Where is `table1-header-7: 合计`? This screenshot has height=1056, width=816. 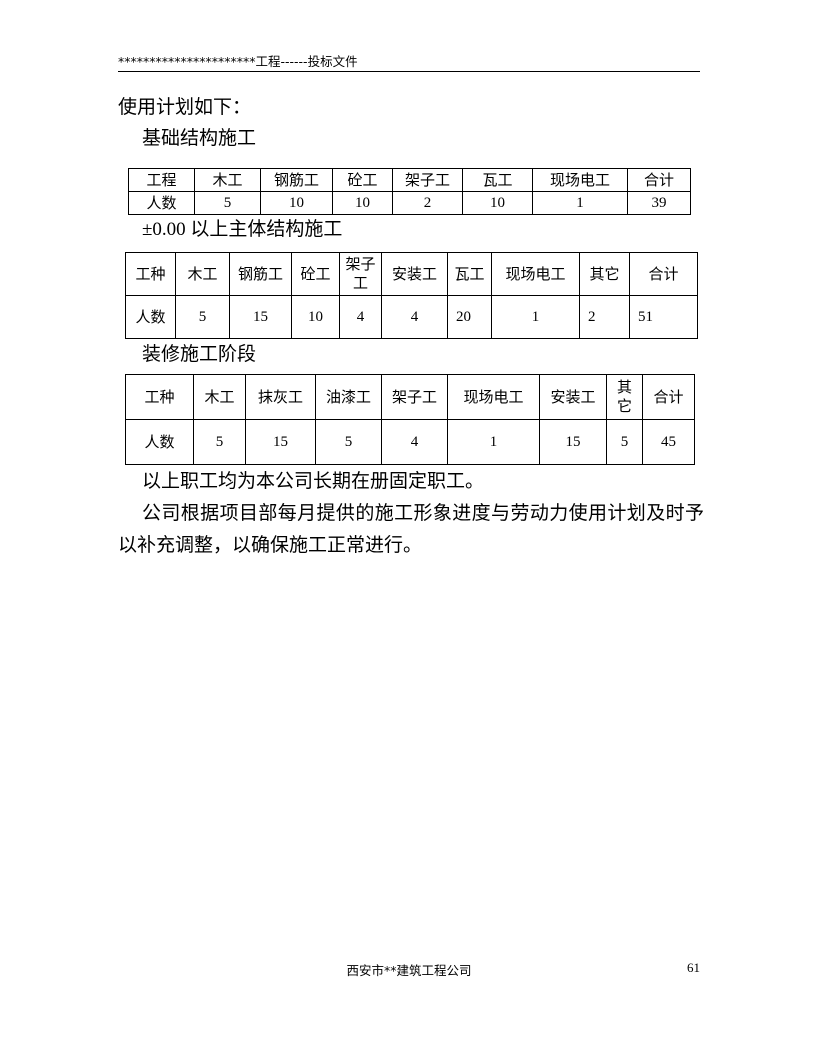
table1-header-7: 合计 is located at coordinates (659, 180).